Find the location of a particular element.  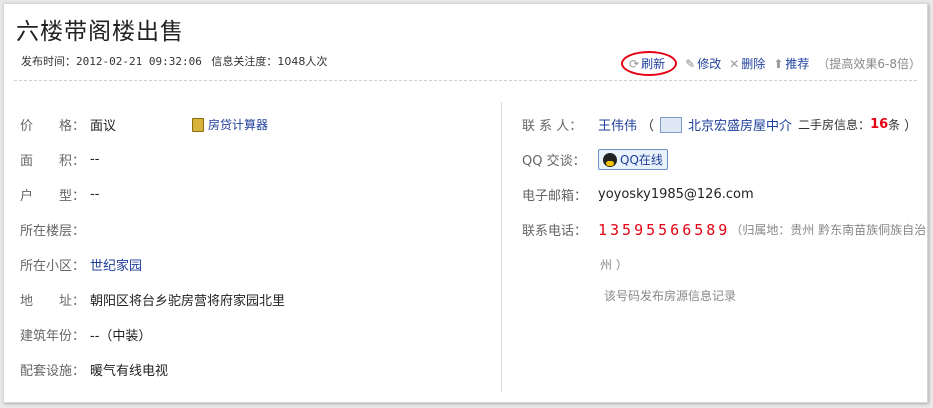

listing-meta: 发布时间：2012-02-21 09:32:06 信息关注度：1048人次 is located at coordinates (174, 61).